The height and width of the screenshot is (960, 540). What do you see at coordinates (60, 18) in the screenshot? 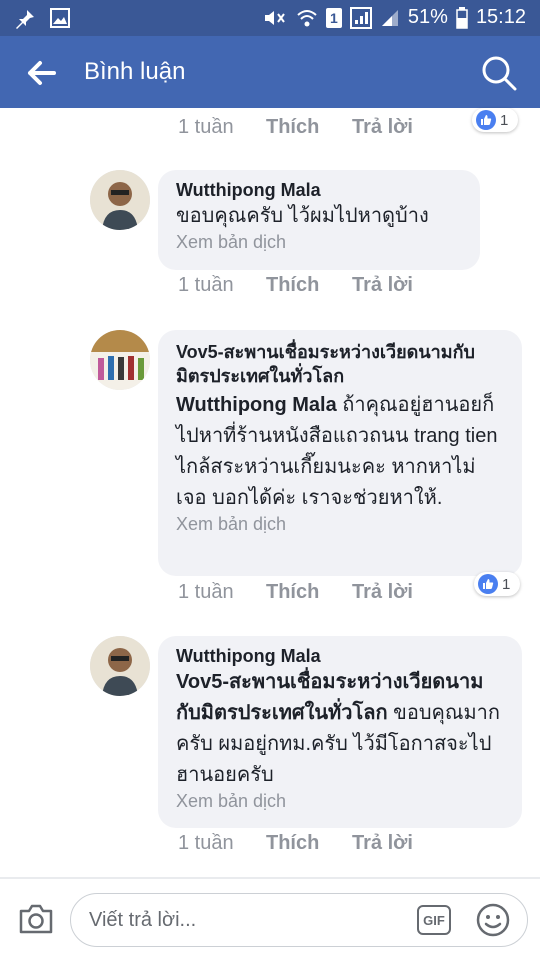
I see `gallery-icon` at bounding box center [60, 18].